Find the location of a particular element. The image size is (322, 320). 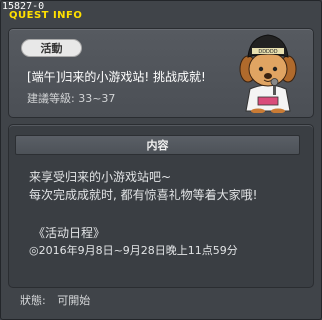

category-tab: 活動 is located at coordinates (51, 48).